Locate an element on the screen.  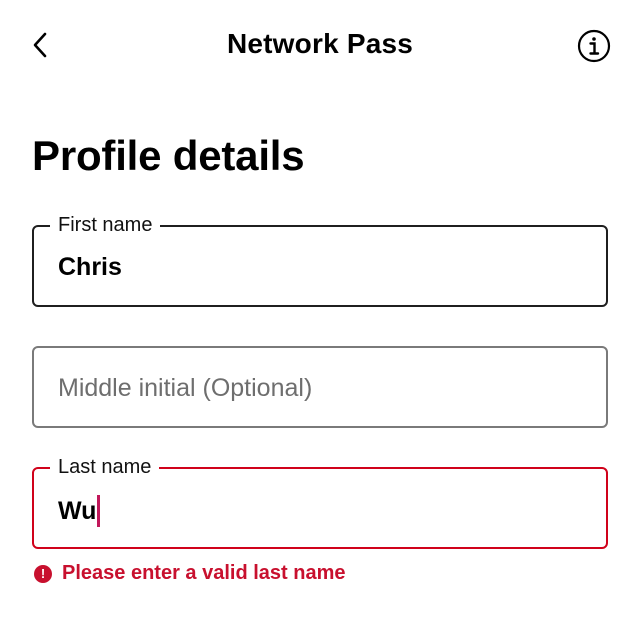
last-name-input-value: Wu is located at coordinates (79, 511).